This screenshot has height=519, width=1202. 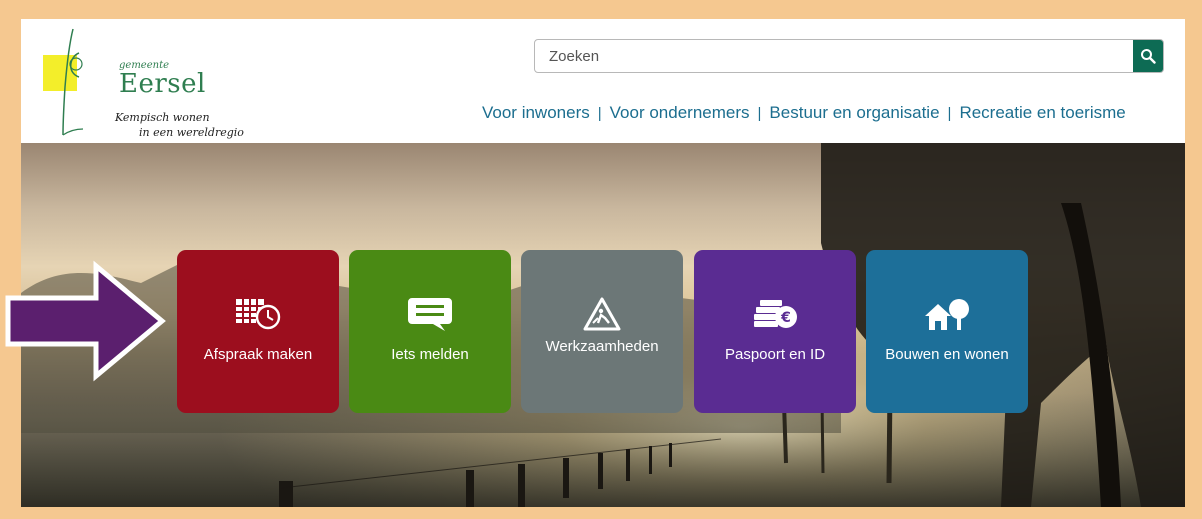 I want to click on house-tree-icon, so click(x=947, y=314).